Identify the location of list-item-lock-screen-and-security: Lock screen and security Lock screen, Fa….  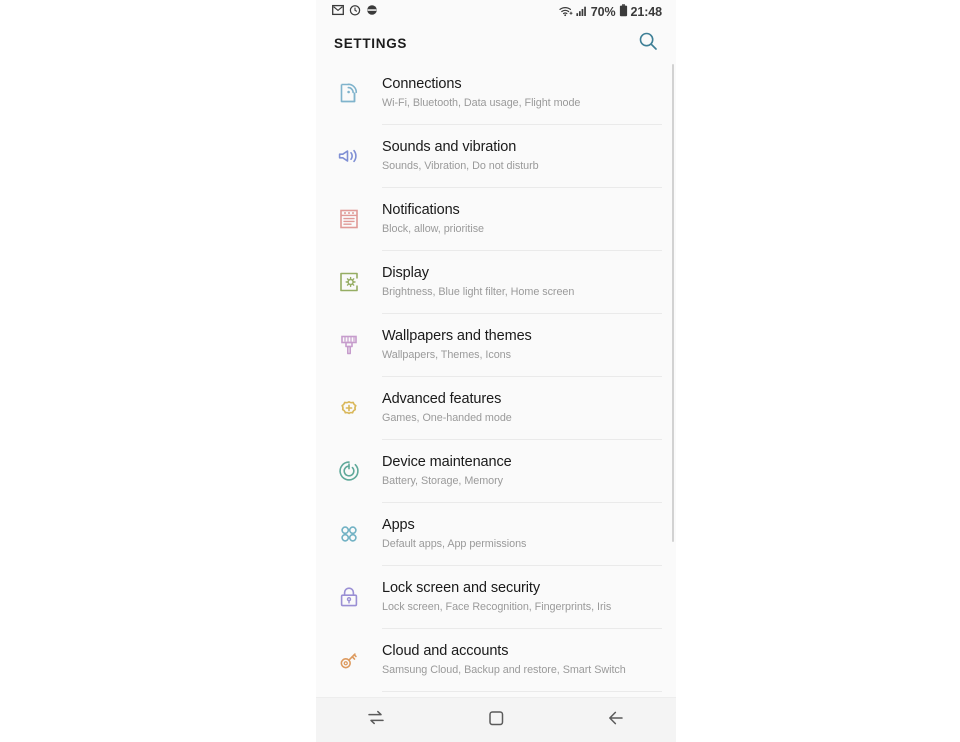
(496, 597).